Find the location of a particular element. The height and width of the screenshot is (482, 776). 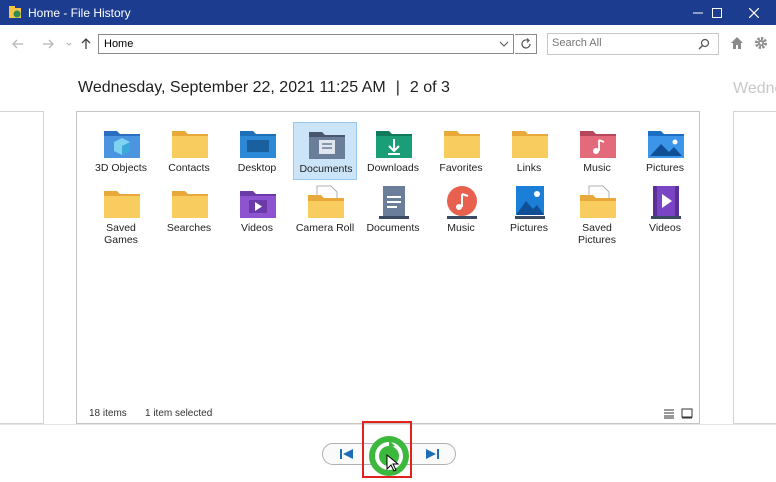

3d-objects-folder-icon is located at coordinates (122, 143).